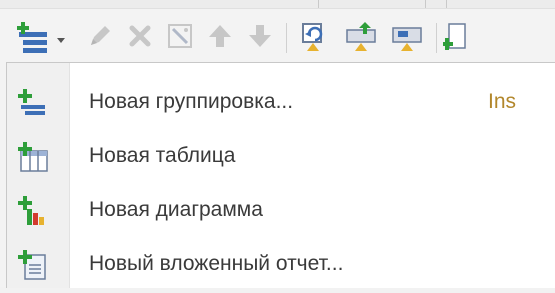  What do you see at coordinates (502, 101) in the screenshot?
I see `menu-item-shortcut: Ins` at bounding box center [502, 101].